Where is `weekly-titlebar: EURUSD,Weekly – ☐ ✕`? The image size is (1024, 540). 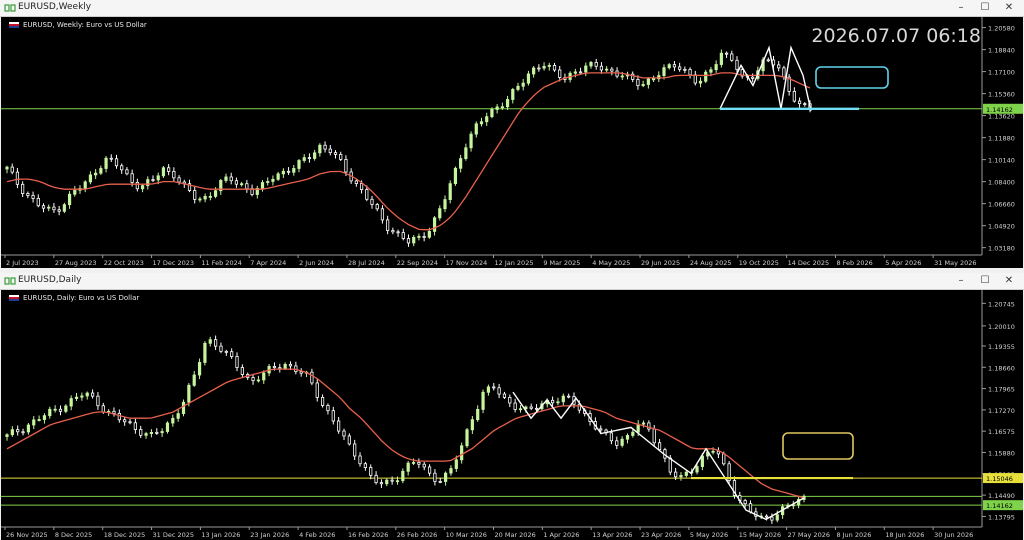
weekly-titlebar: EURUSD,Weekly – ☐ ✕ is located at coordinates (512, 8).